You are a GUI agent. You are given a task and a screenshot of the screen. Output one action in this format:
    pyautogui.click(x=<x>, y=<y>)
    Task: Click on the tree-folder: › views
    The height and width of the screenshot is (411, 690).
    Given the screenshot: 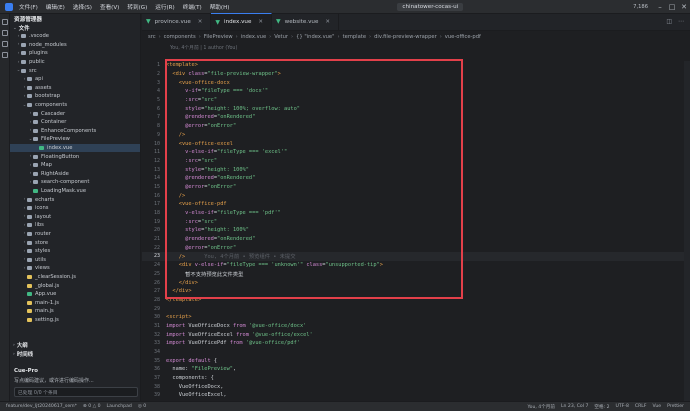 What is the action you would take?
    pyautogui.click(x=75, y=268)
    